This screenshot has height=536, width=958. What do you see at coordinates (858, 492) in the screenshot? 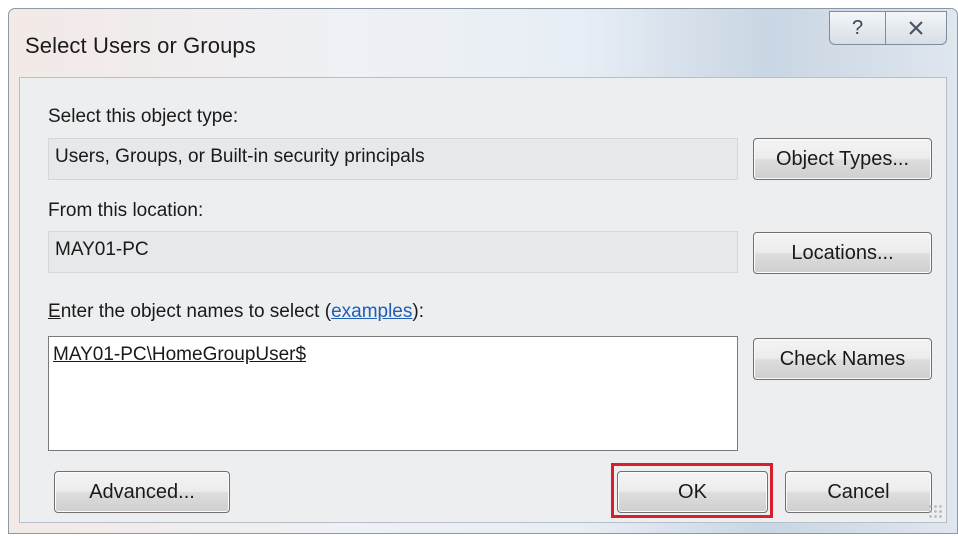
I see `cancel-button: Cancel` at bounding box center [858, 492].